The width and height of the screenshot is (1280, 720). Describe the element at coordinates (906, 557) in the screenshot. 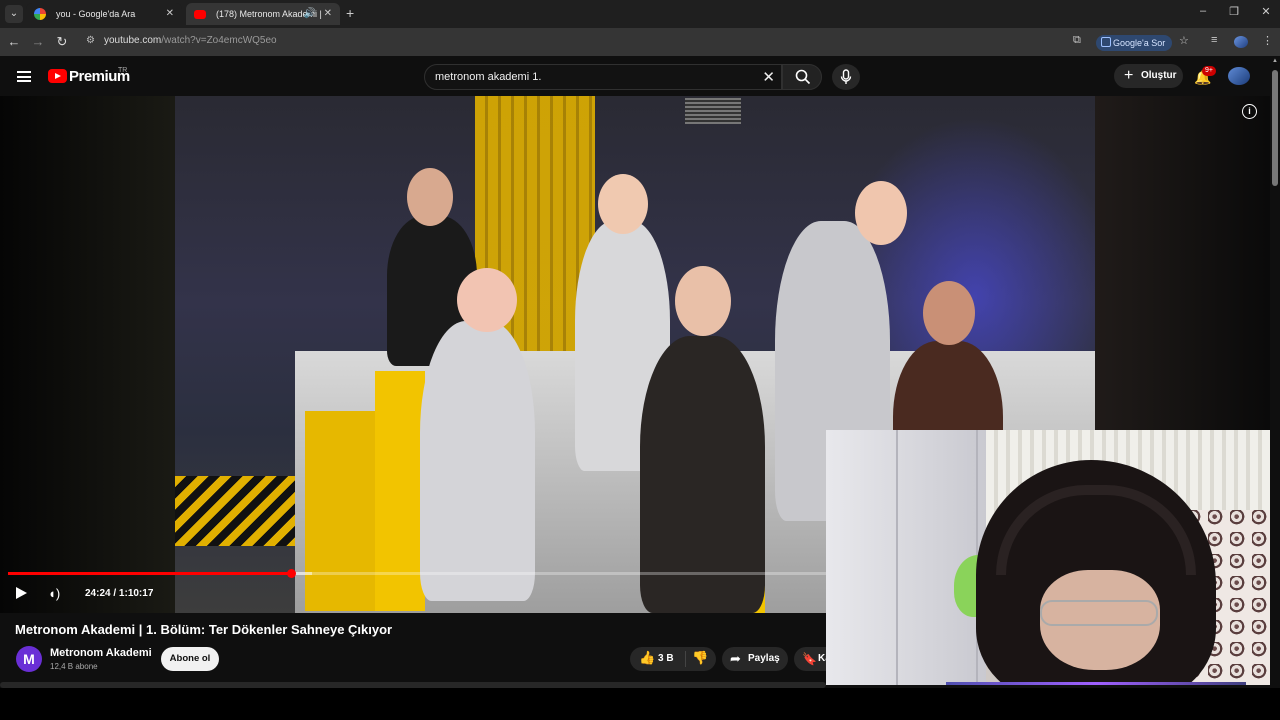

I see `webcam-wardrobe` at that location.